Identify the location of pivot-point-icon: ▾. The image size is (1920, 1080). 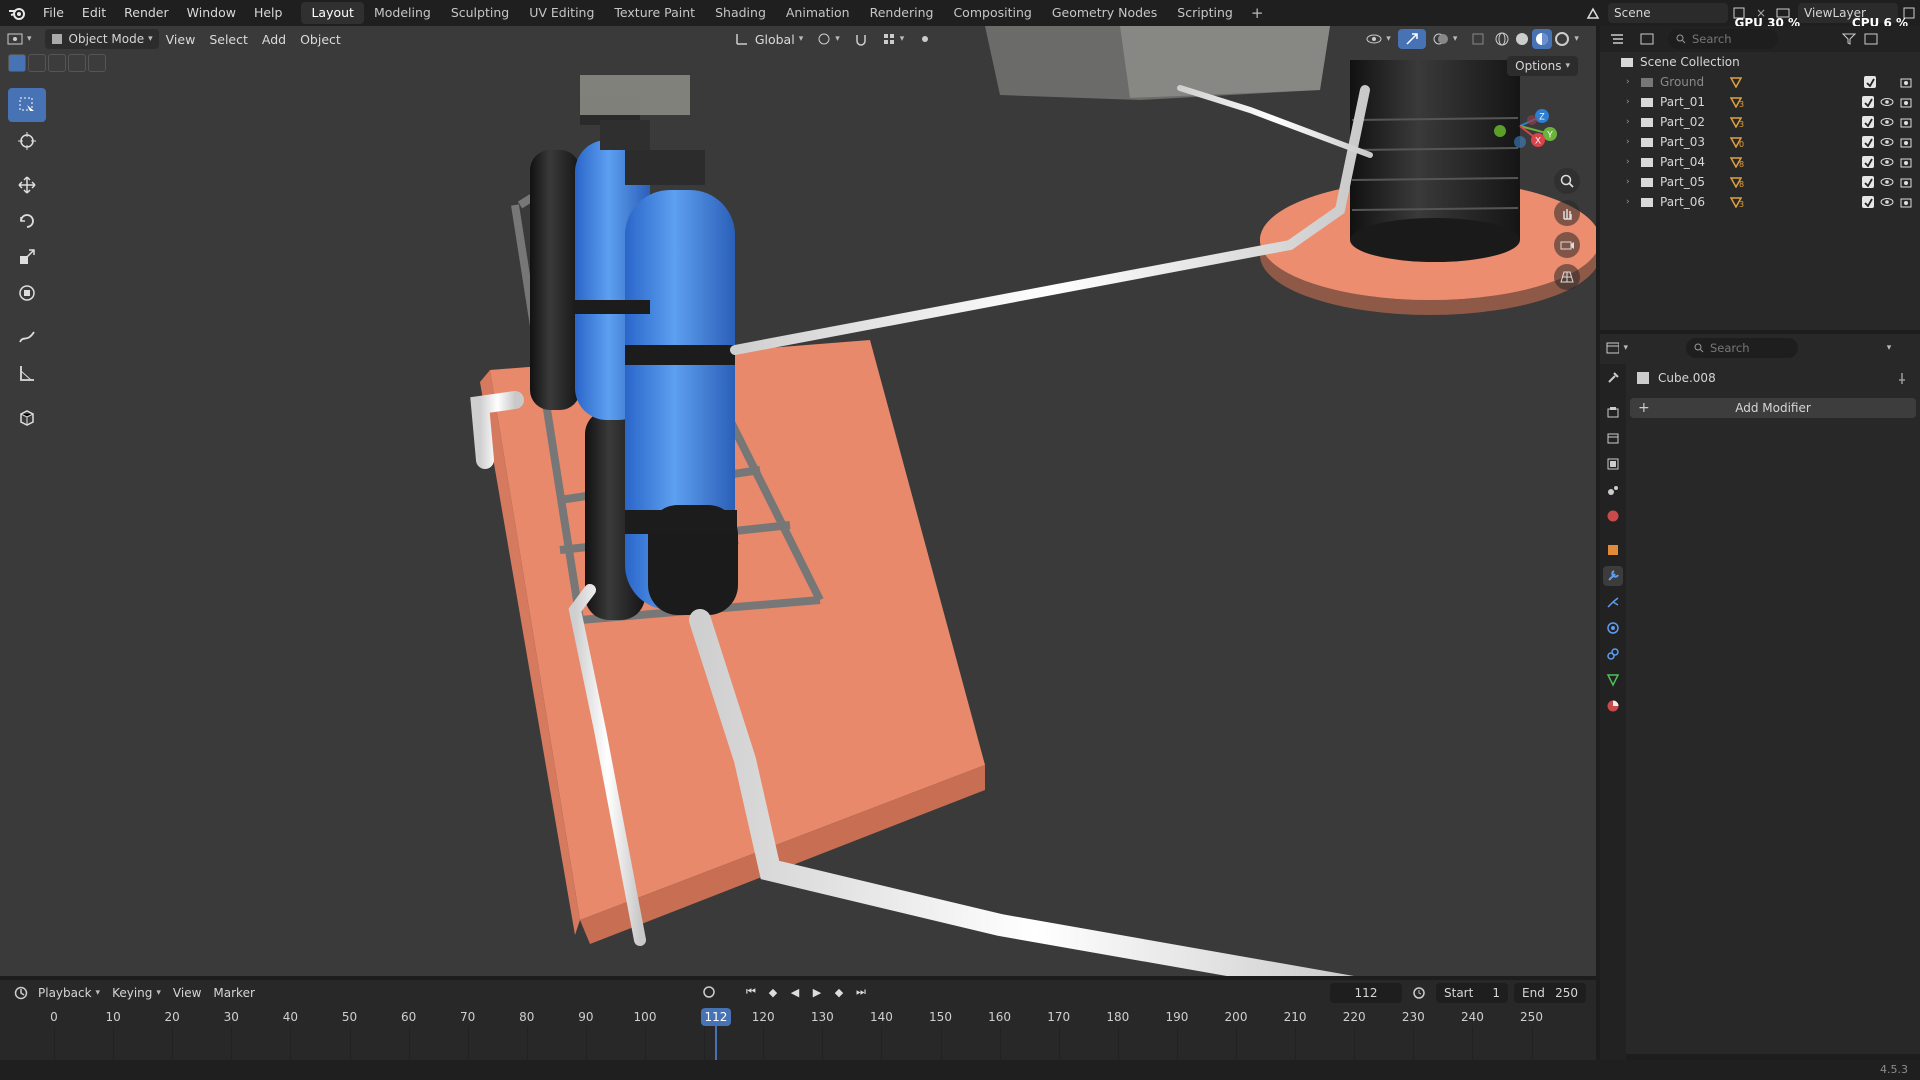
(828, 39).